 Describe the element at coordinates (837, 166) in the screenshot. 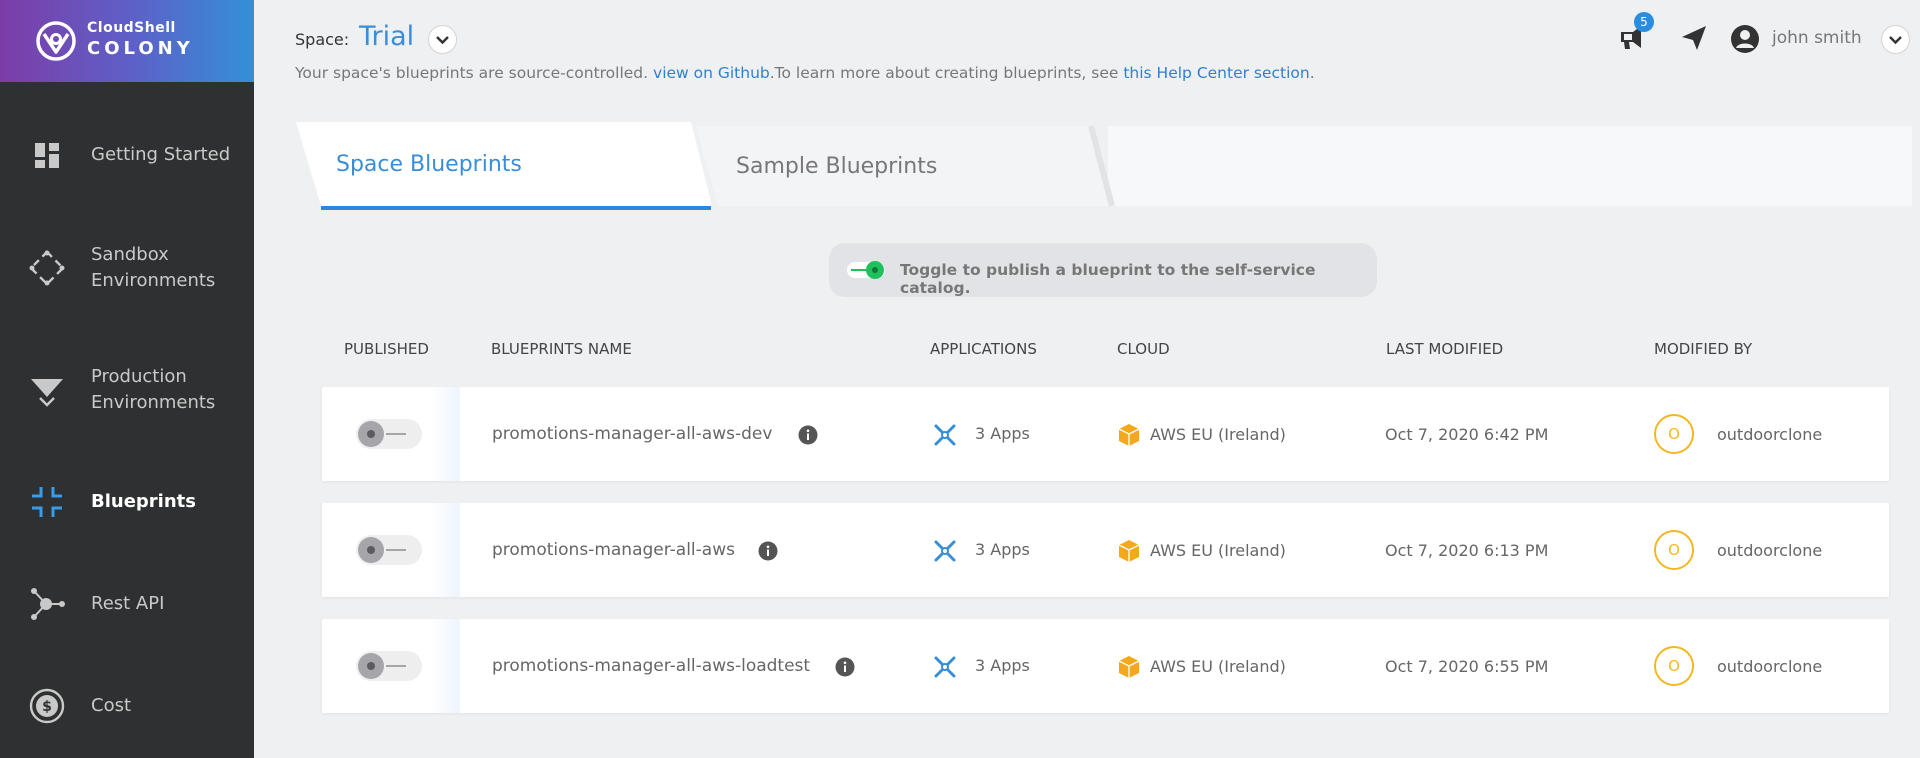

I see `tab-label: Sample Blueprints` at that location.